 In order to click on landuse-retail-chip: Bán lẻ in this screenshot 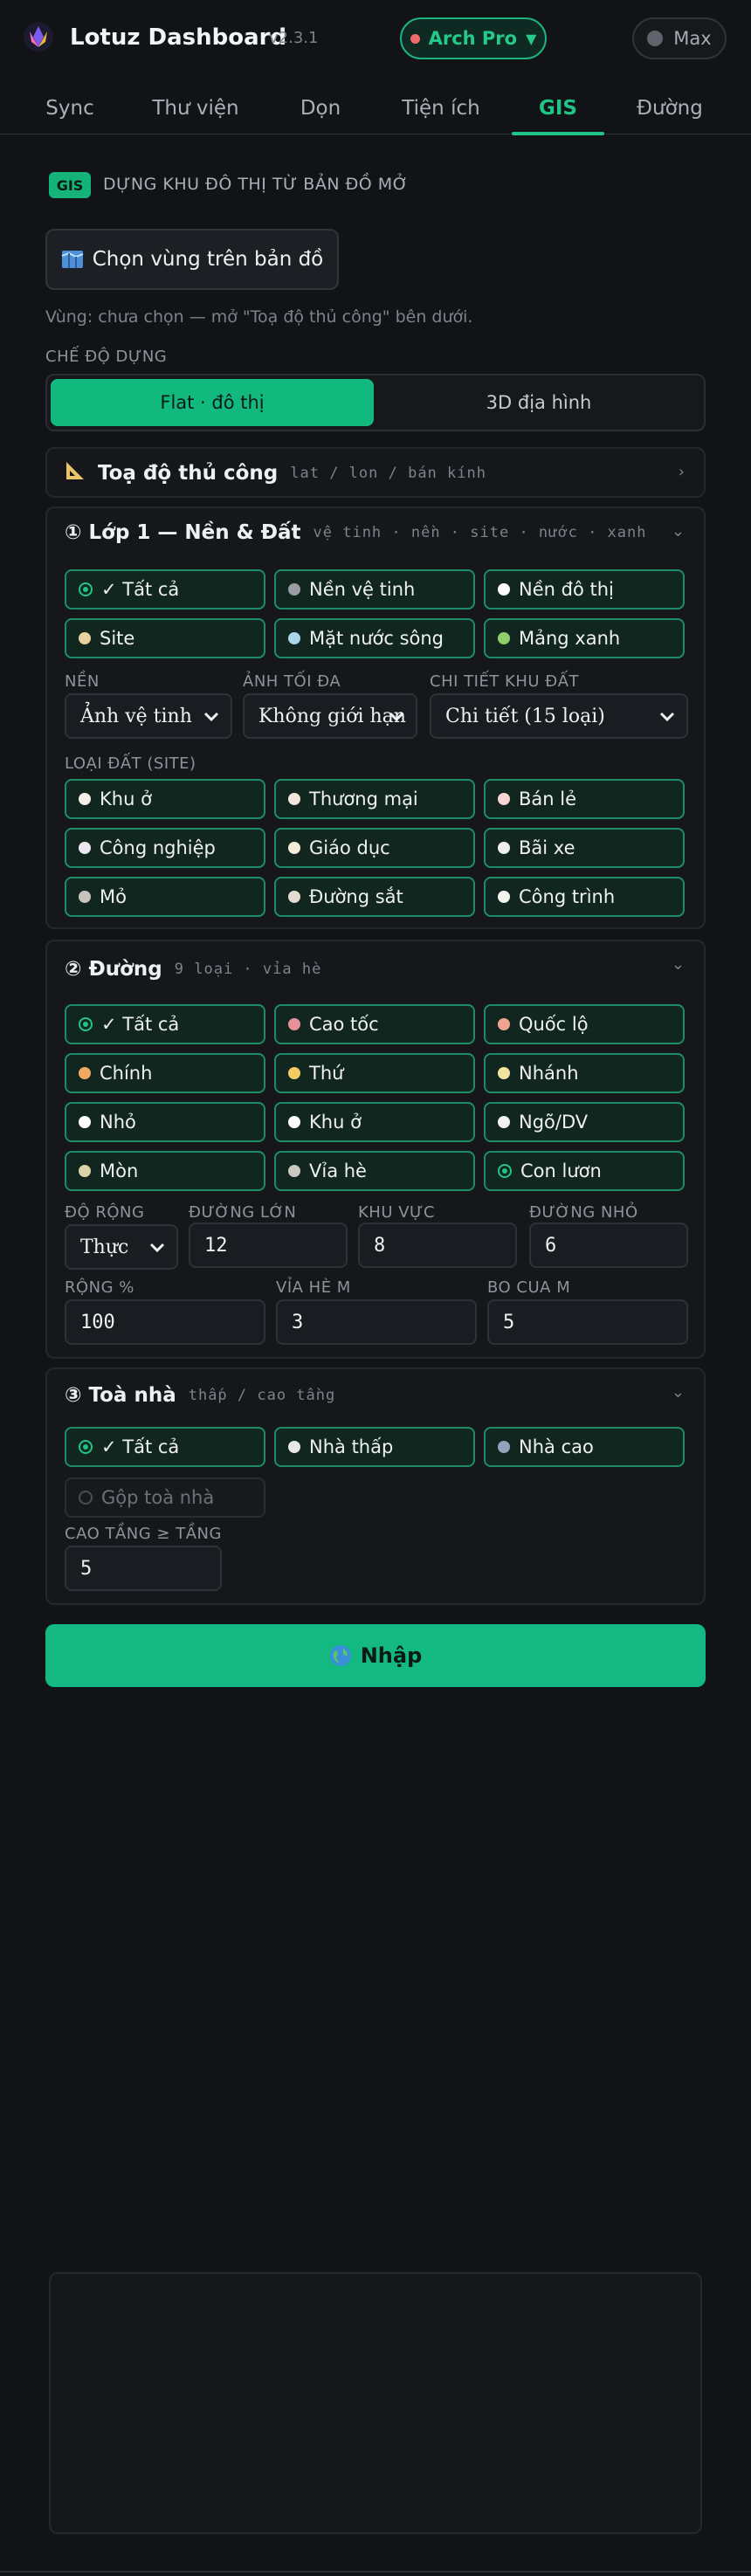, I will do `click(584, 799)`.